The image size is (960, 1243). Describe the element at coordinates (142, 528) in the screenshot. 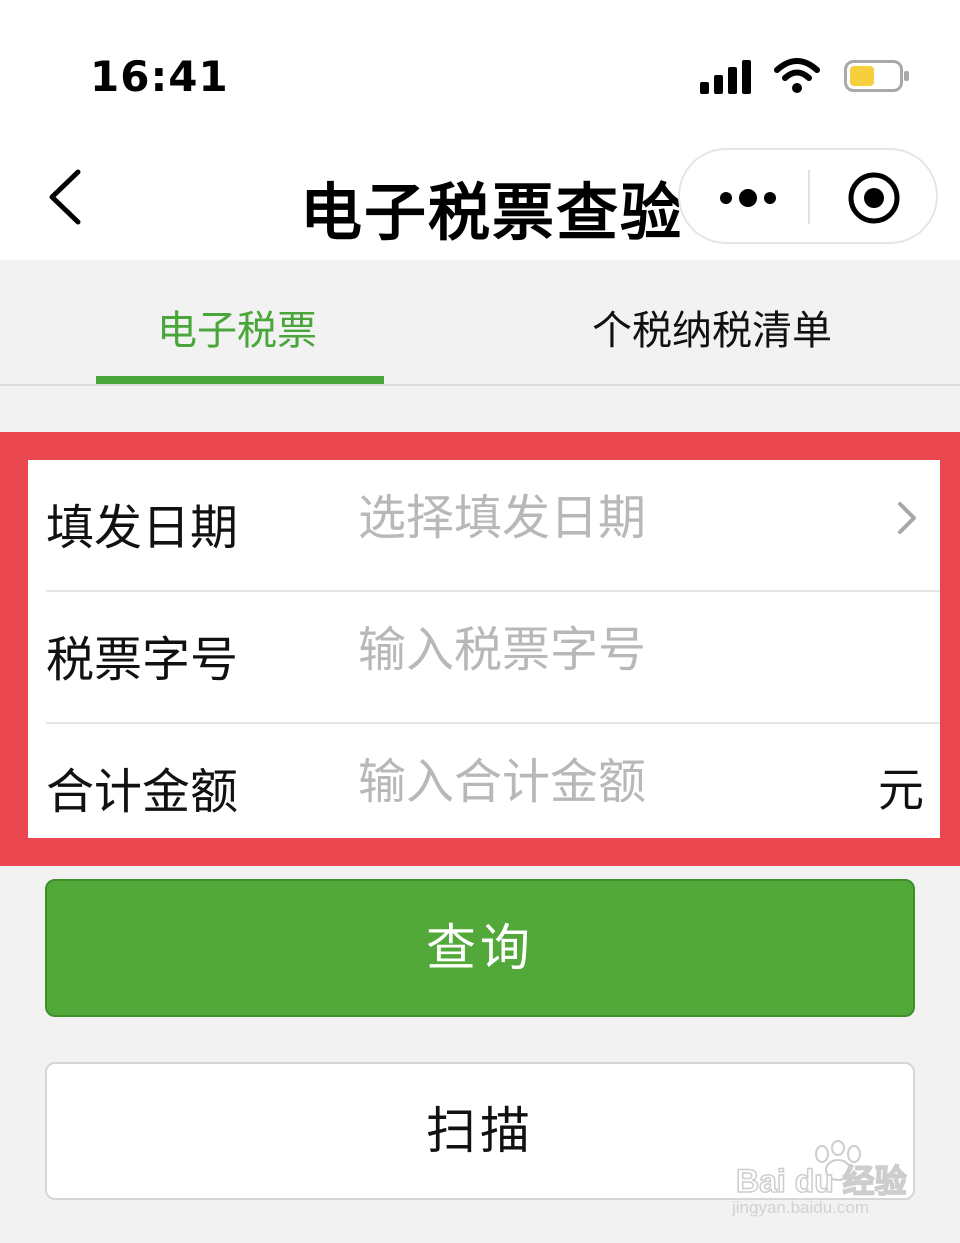

I see `date-label: 填发日期` at that location.